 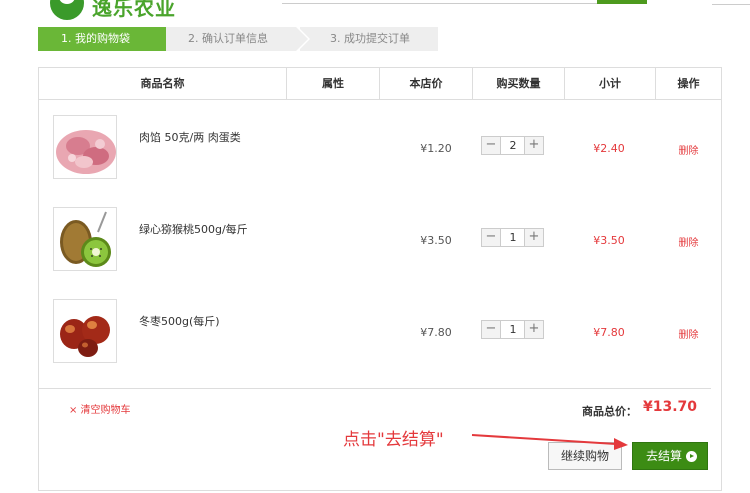 I want to click on column-header-subtotal: 小计, so click(x=610, y=83).